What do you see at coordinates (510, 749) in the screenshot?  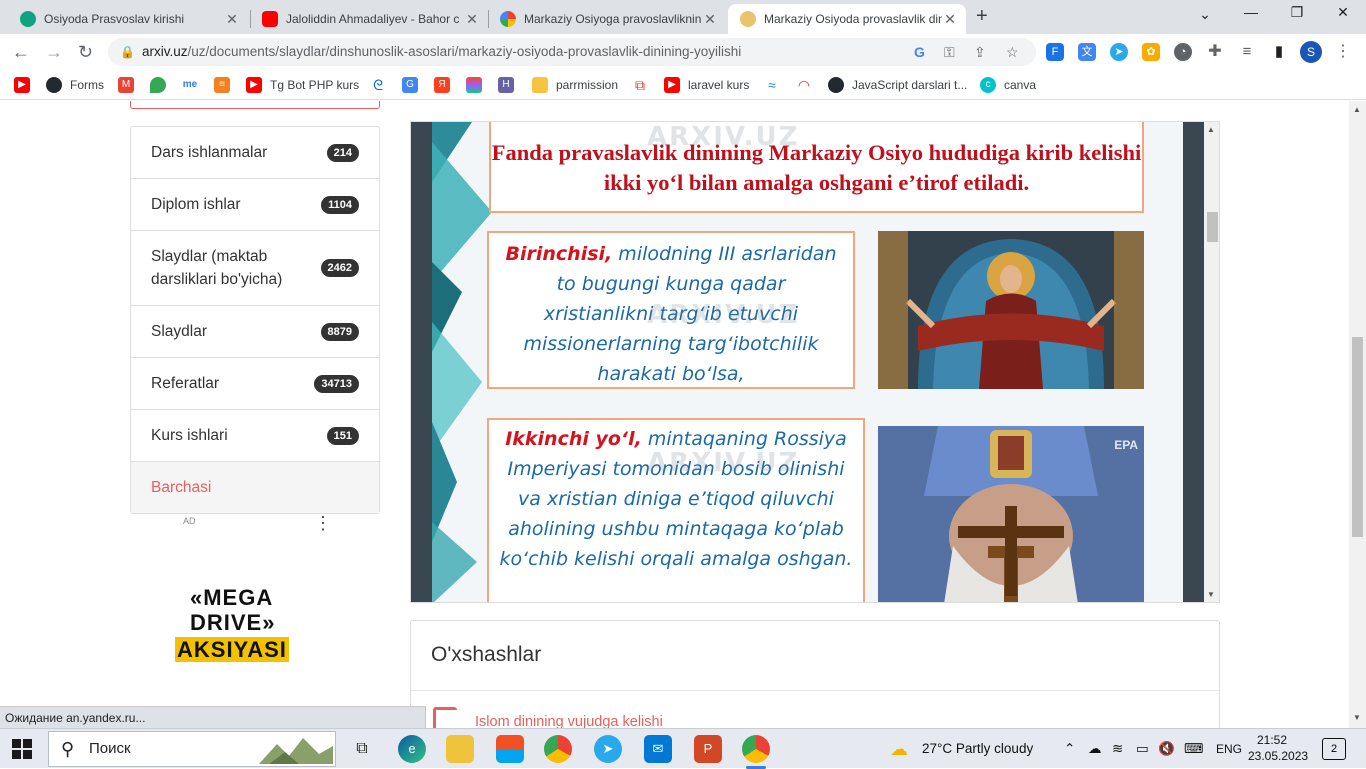 I see `store-icon` at bounding box center [510, 749].